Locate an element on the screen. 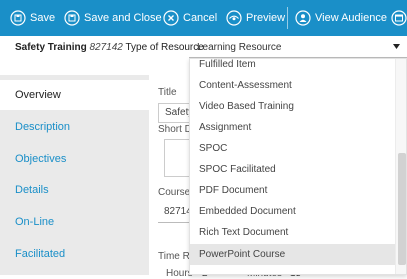 Image resolution: width=407 pixels, height=279 pixels. cancel-button: Cancel is located at coordinates (190, 18).